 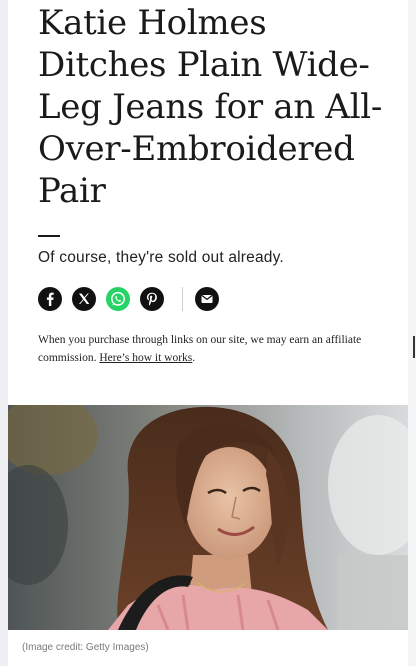 I want to click on whatsapp-icon, so click(x=118, y=298).